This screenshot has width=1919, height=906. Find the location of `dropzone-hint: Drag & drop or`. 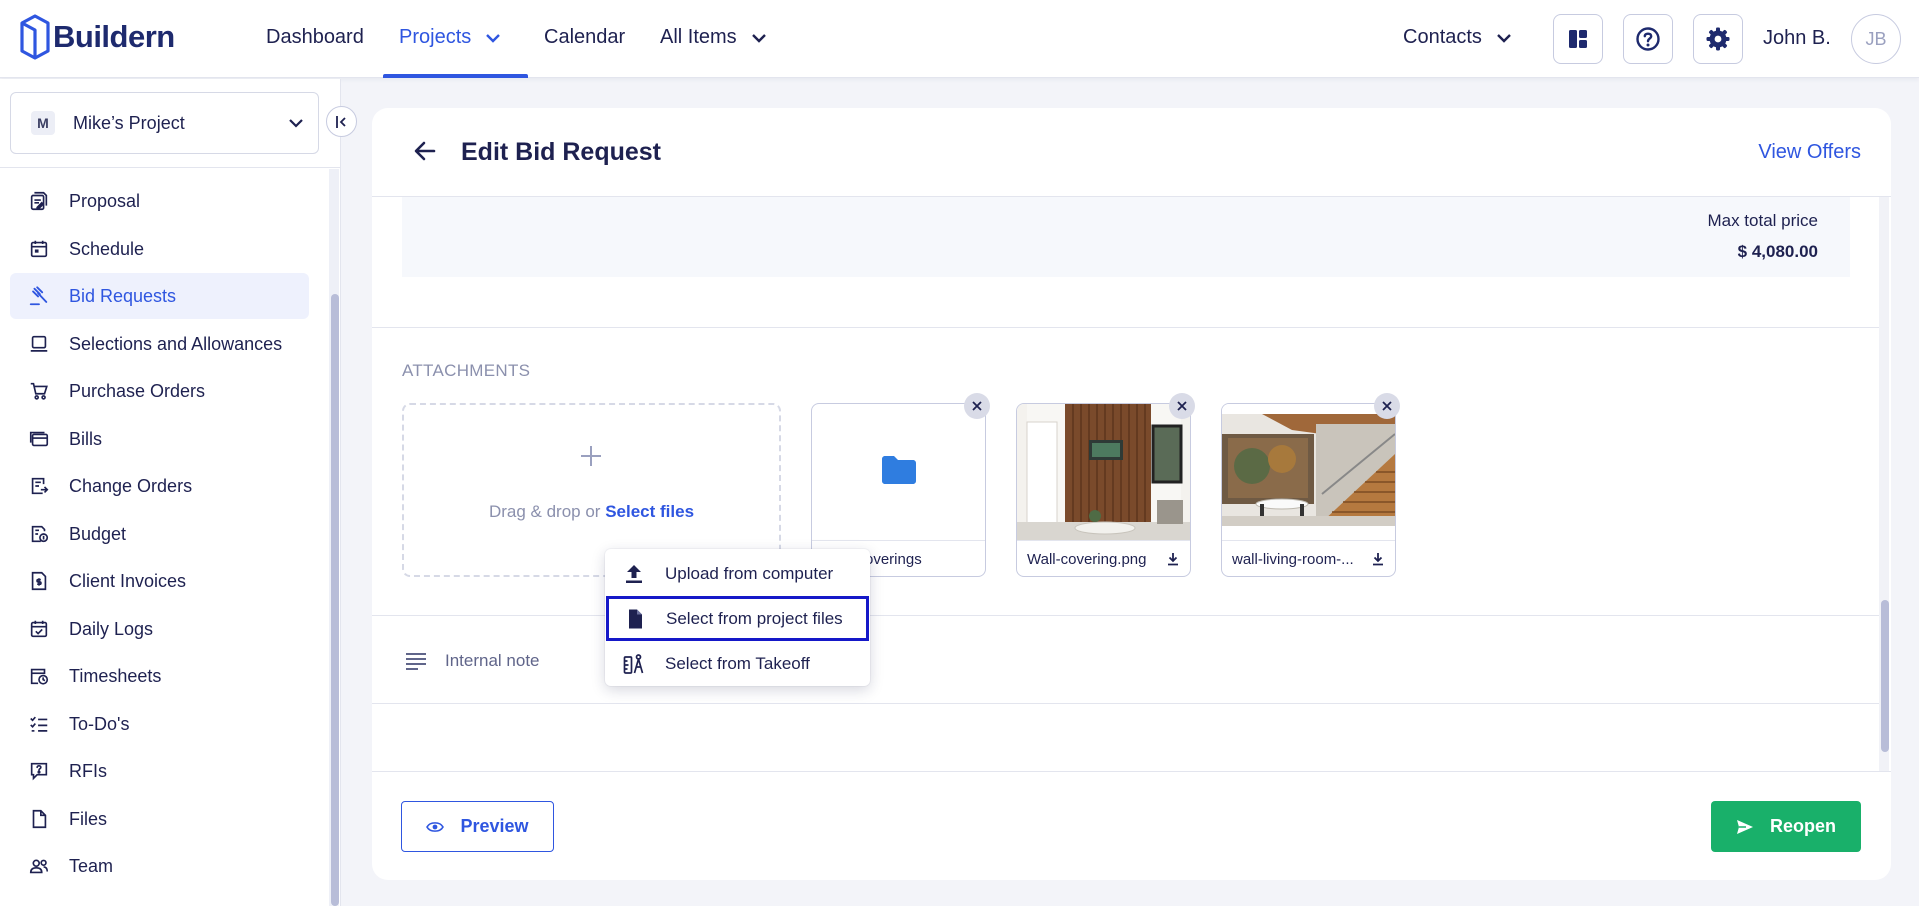

dropzone-hint: Drag & drop or is located at coordinates (547, 511).